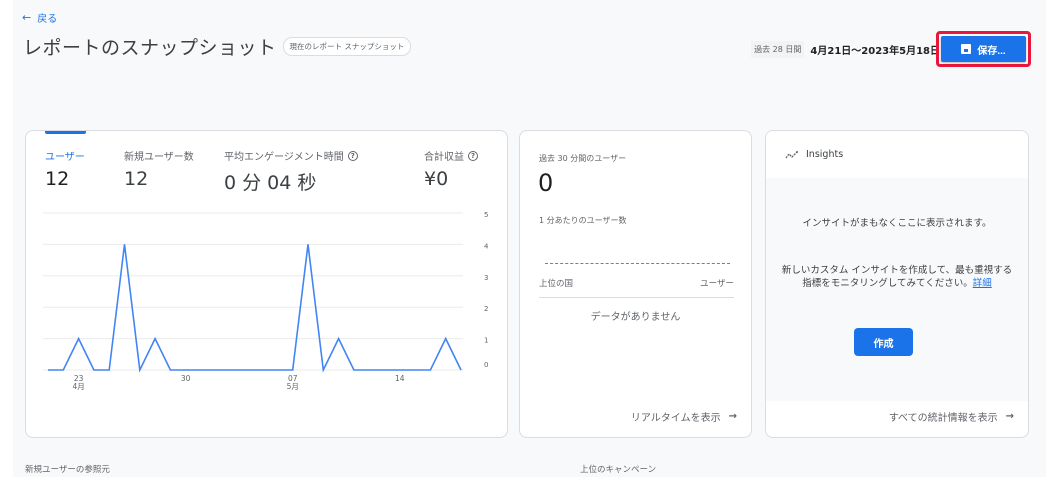 The width and height of the screenshot is (1046, 502). Describe the element at coordinates (635, 317) in the screenshot. I see `no-data-message: データがありません` at that location.